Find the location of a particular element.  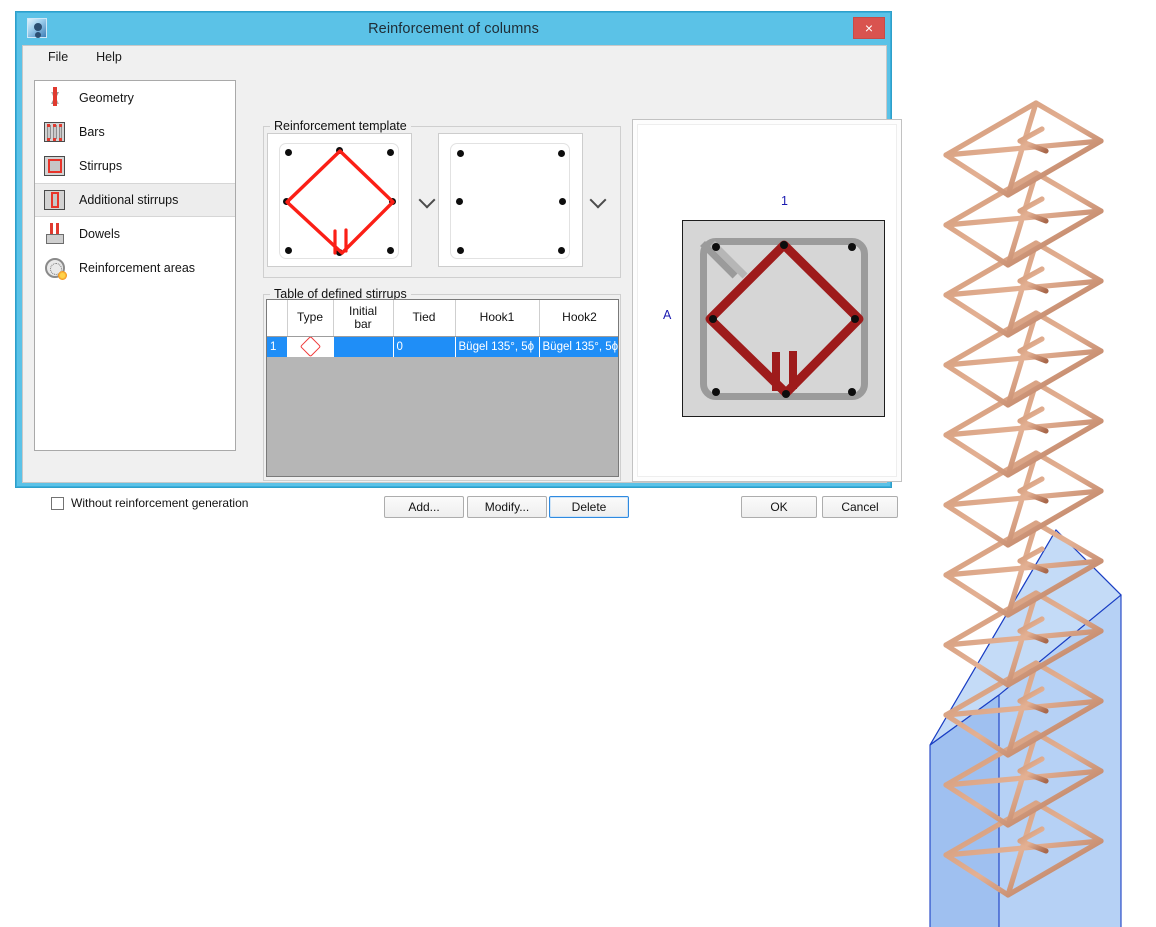

delete-button: Delete is located at coordinates (589, 507).